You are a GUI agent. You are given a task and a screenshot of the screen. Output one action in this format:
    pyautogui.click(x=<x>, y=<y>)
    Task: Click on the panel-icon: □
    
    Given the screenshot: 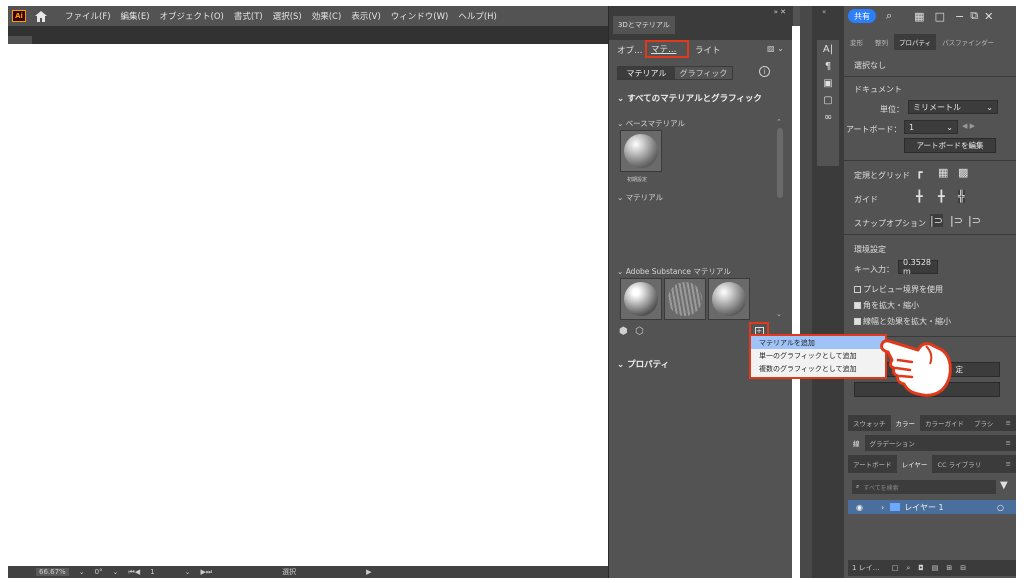 What is the action you would take?
    pyautogui.click(x=940, y=16)
    